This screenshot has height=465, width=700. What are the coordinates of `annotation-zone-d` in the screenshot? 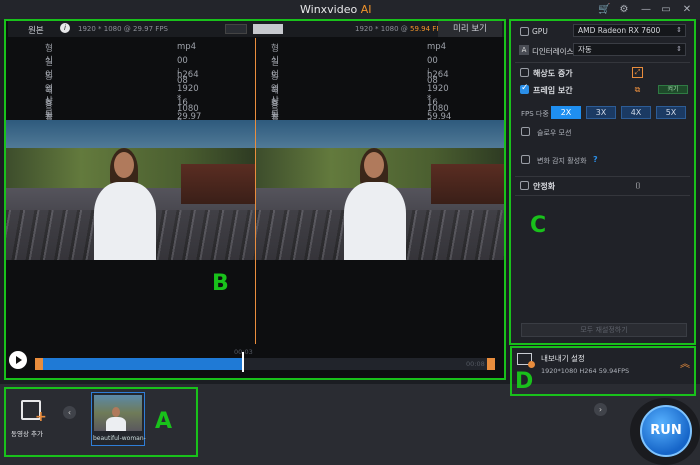 It's located at (603, 371).